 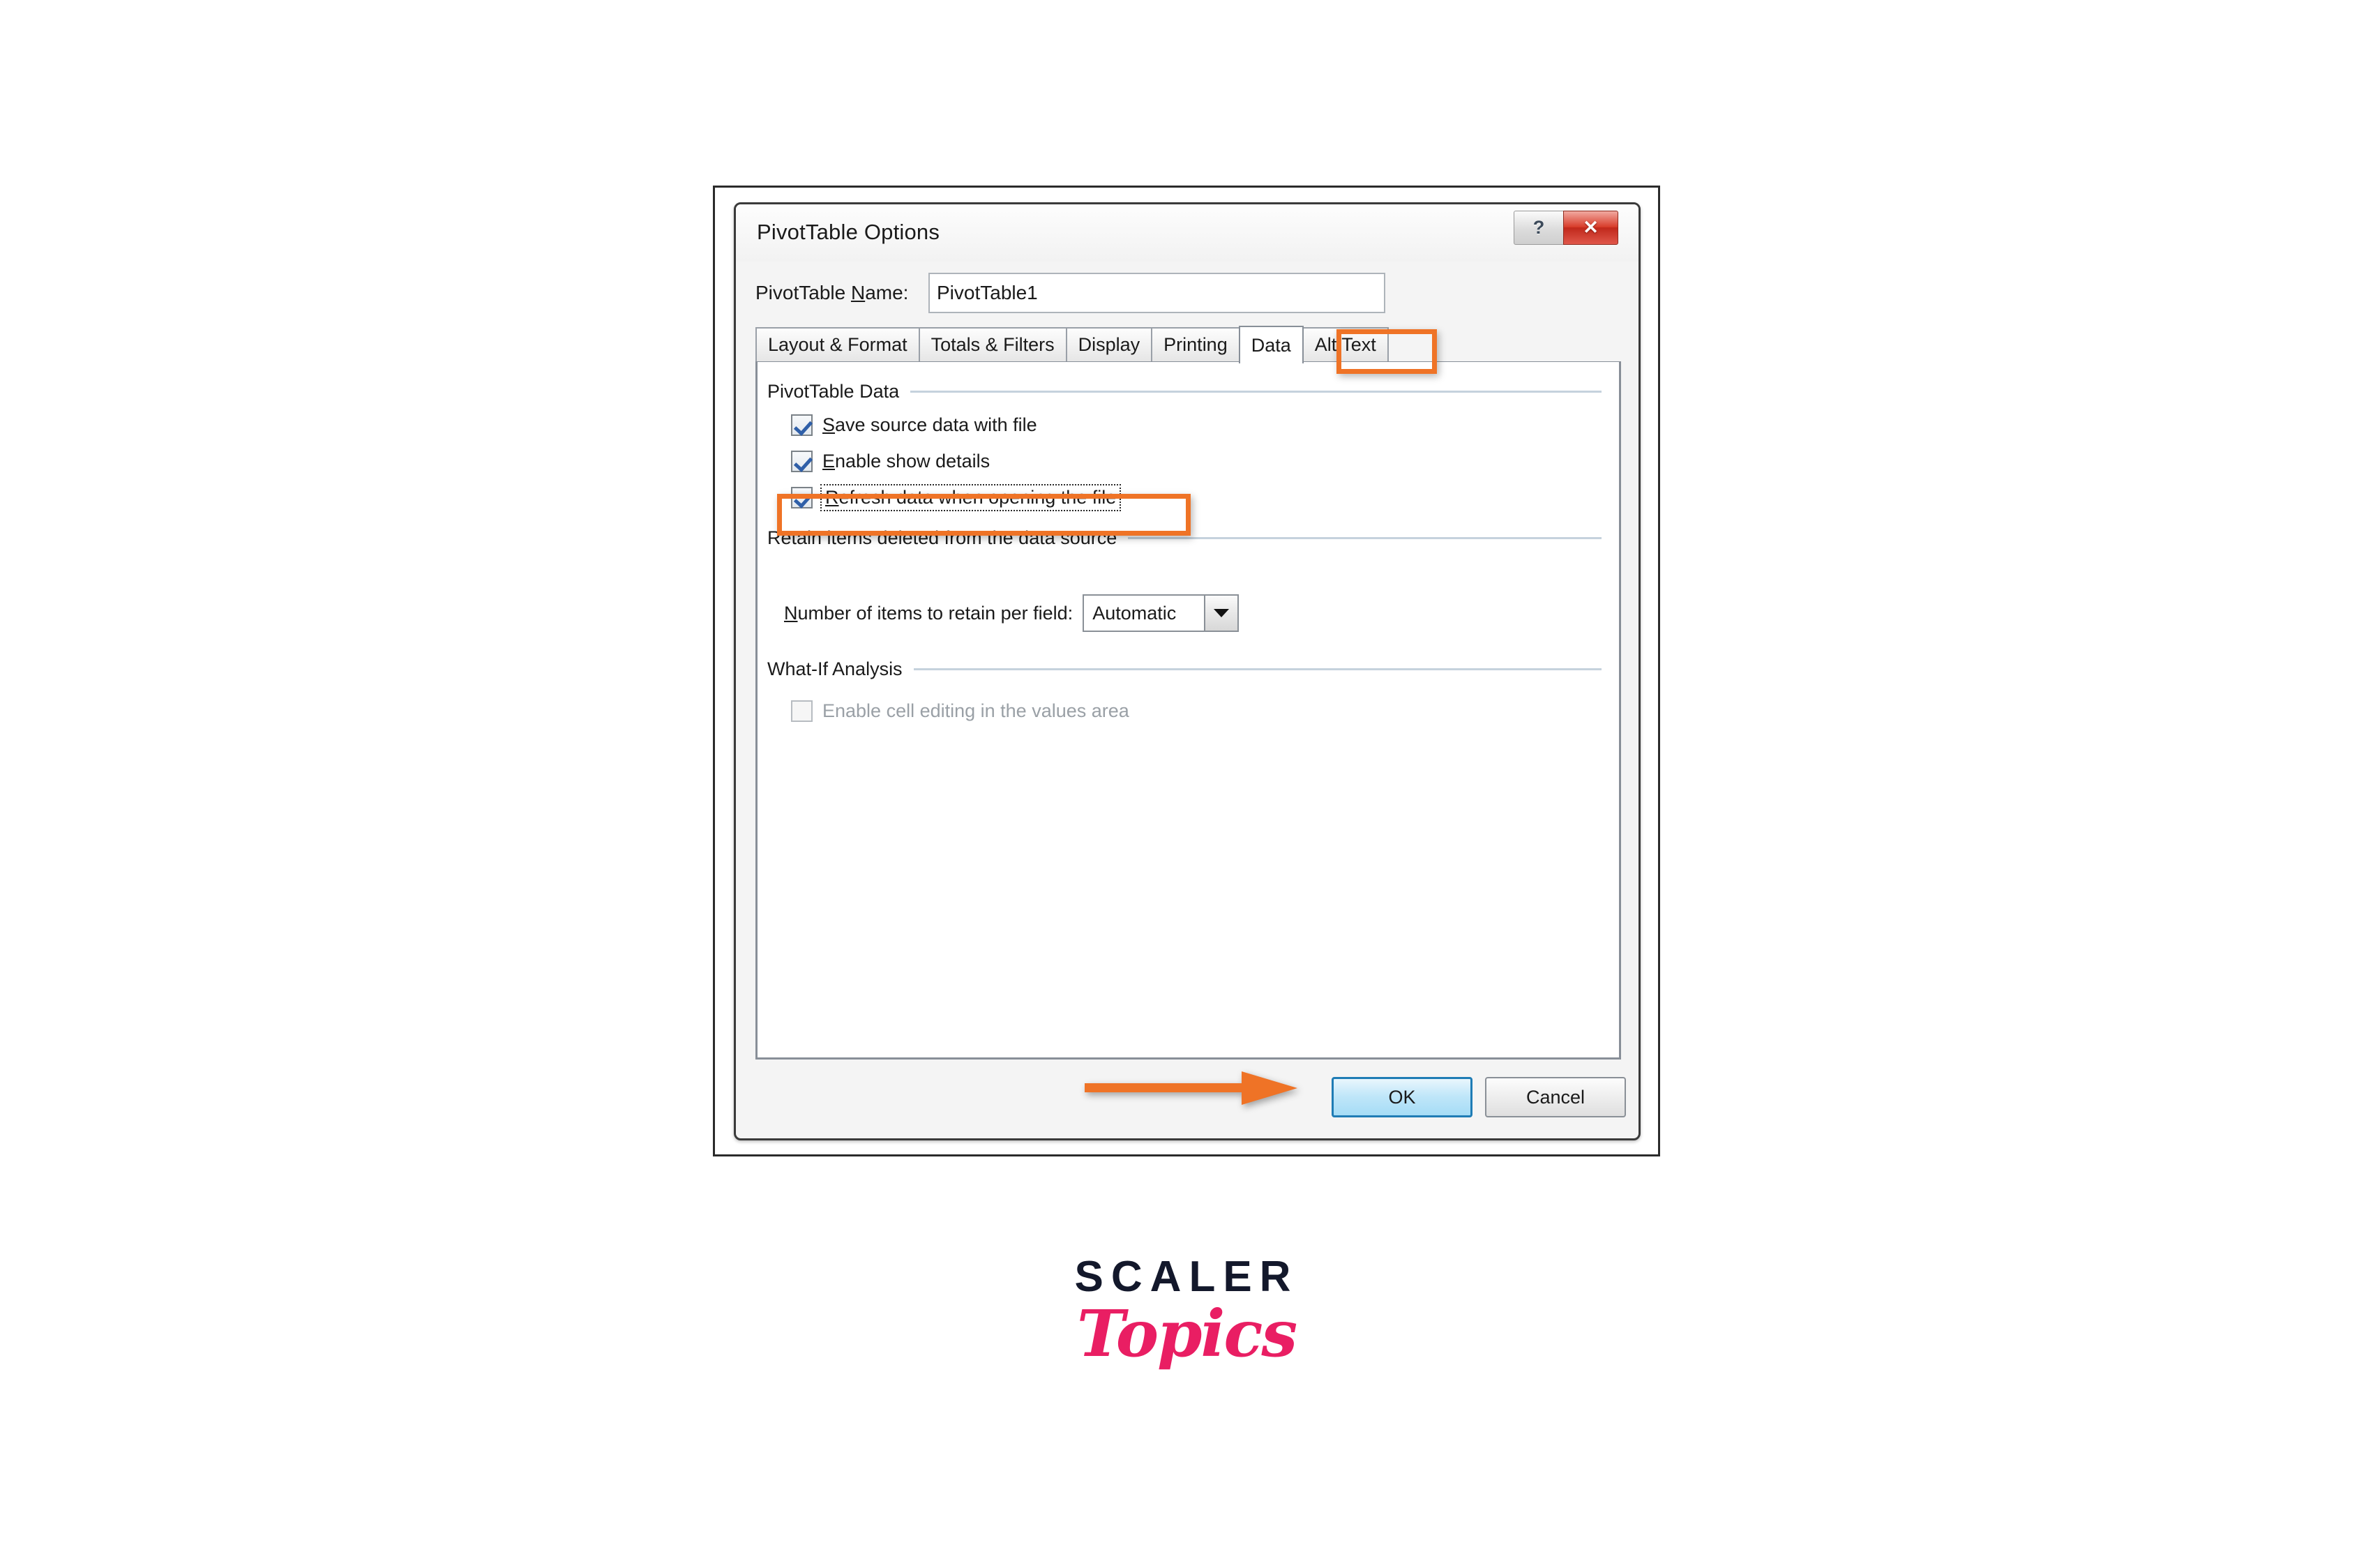 I want to click on group-header-what-if-analysis: What-If Analysis, so click(x=1184, y=669).